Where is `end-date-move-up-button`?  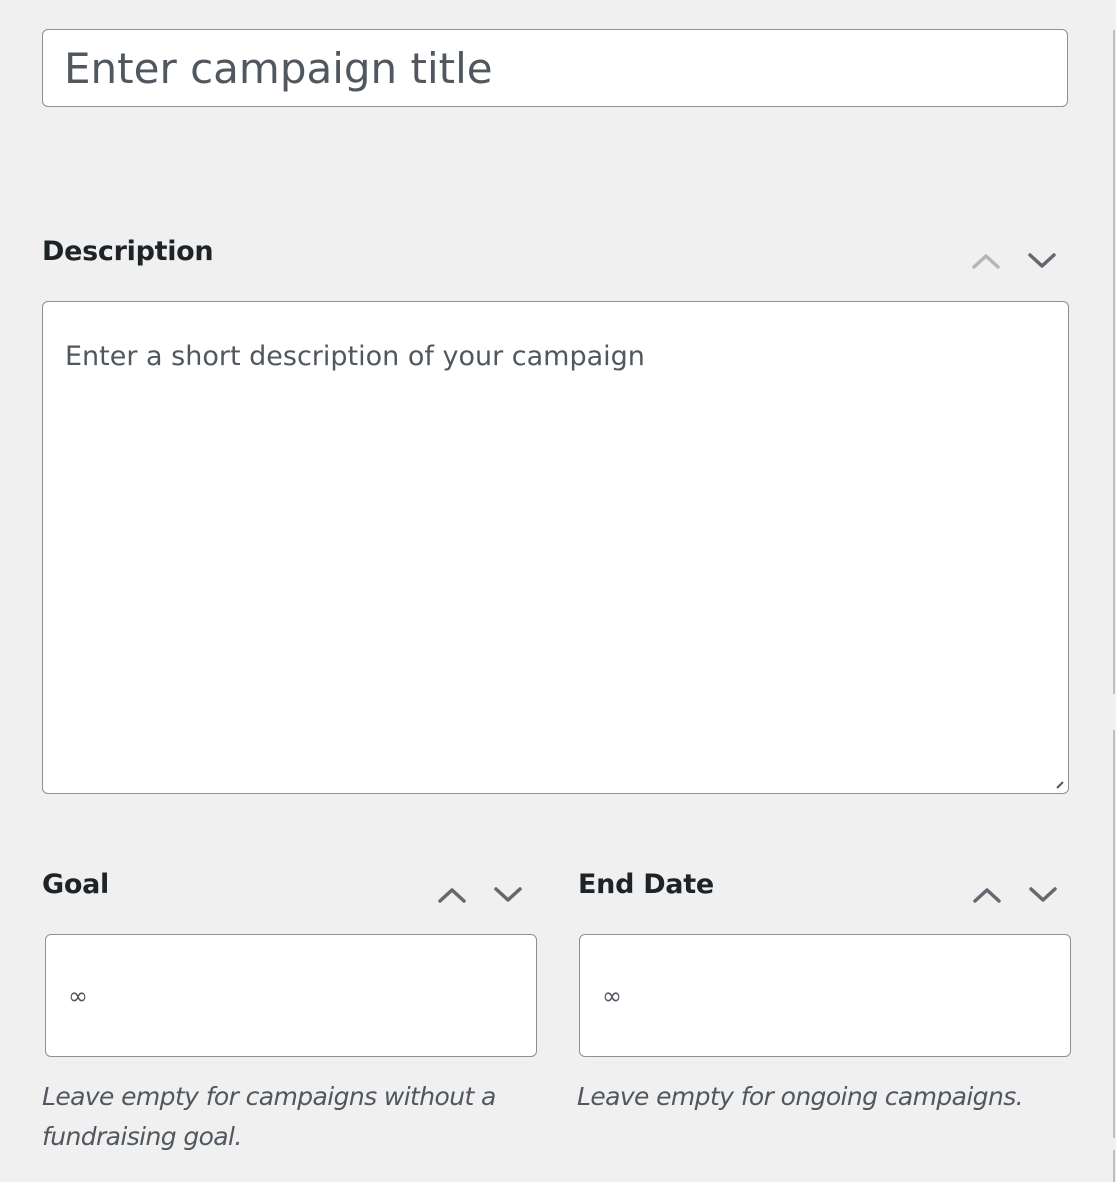
end-date-move-up-button is located at coordinates (987, 895).